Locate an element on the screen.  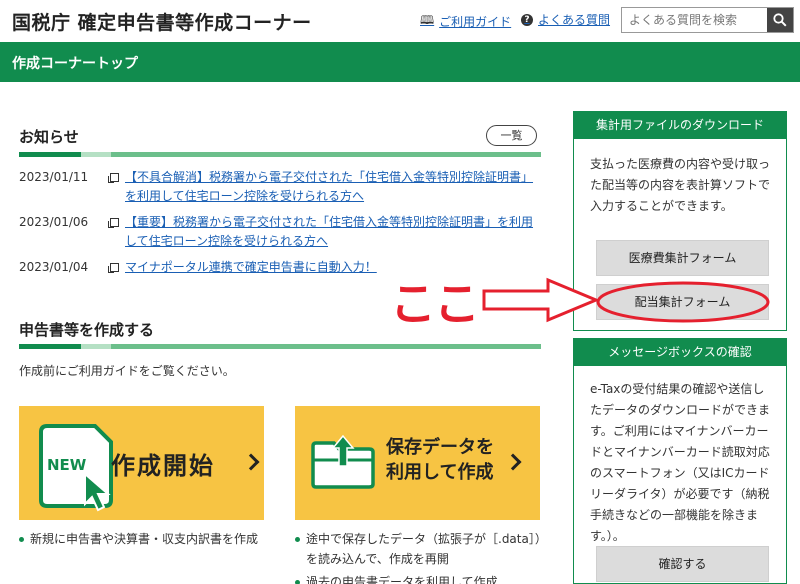
annotation-arrow is located at coordinates (541, 300).